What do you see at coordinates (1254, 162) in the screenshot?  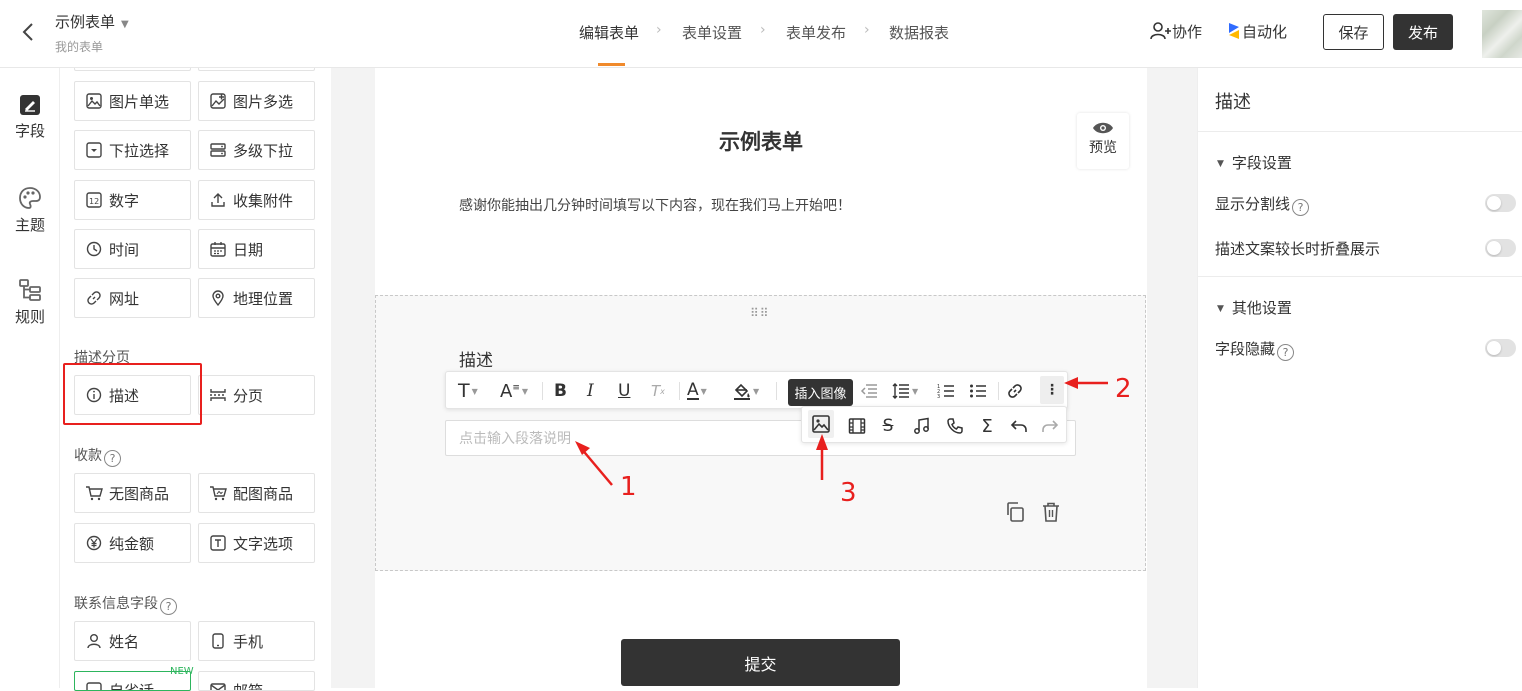 I see `section-field-settings: ▼ 字段设置` at bounding box center [1254, 162].